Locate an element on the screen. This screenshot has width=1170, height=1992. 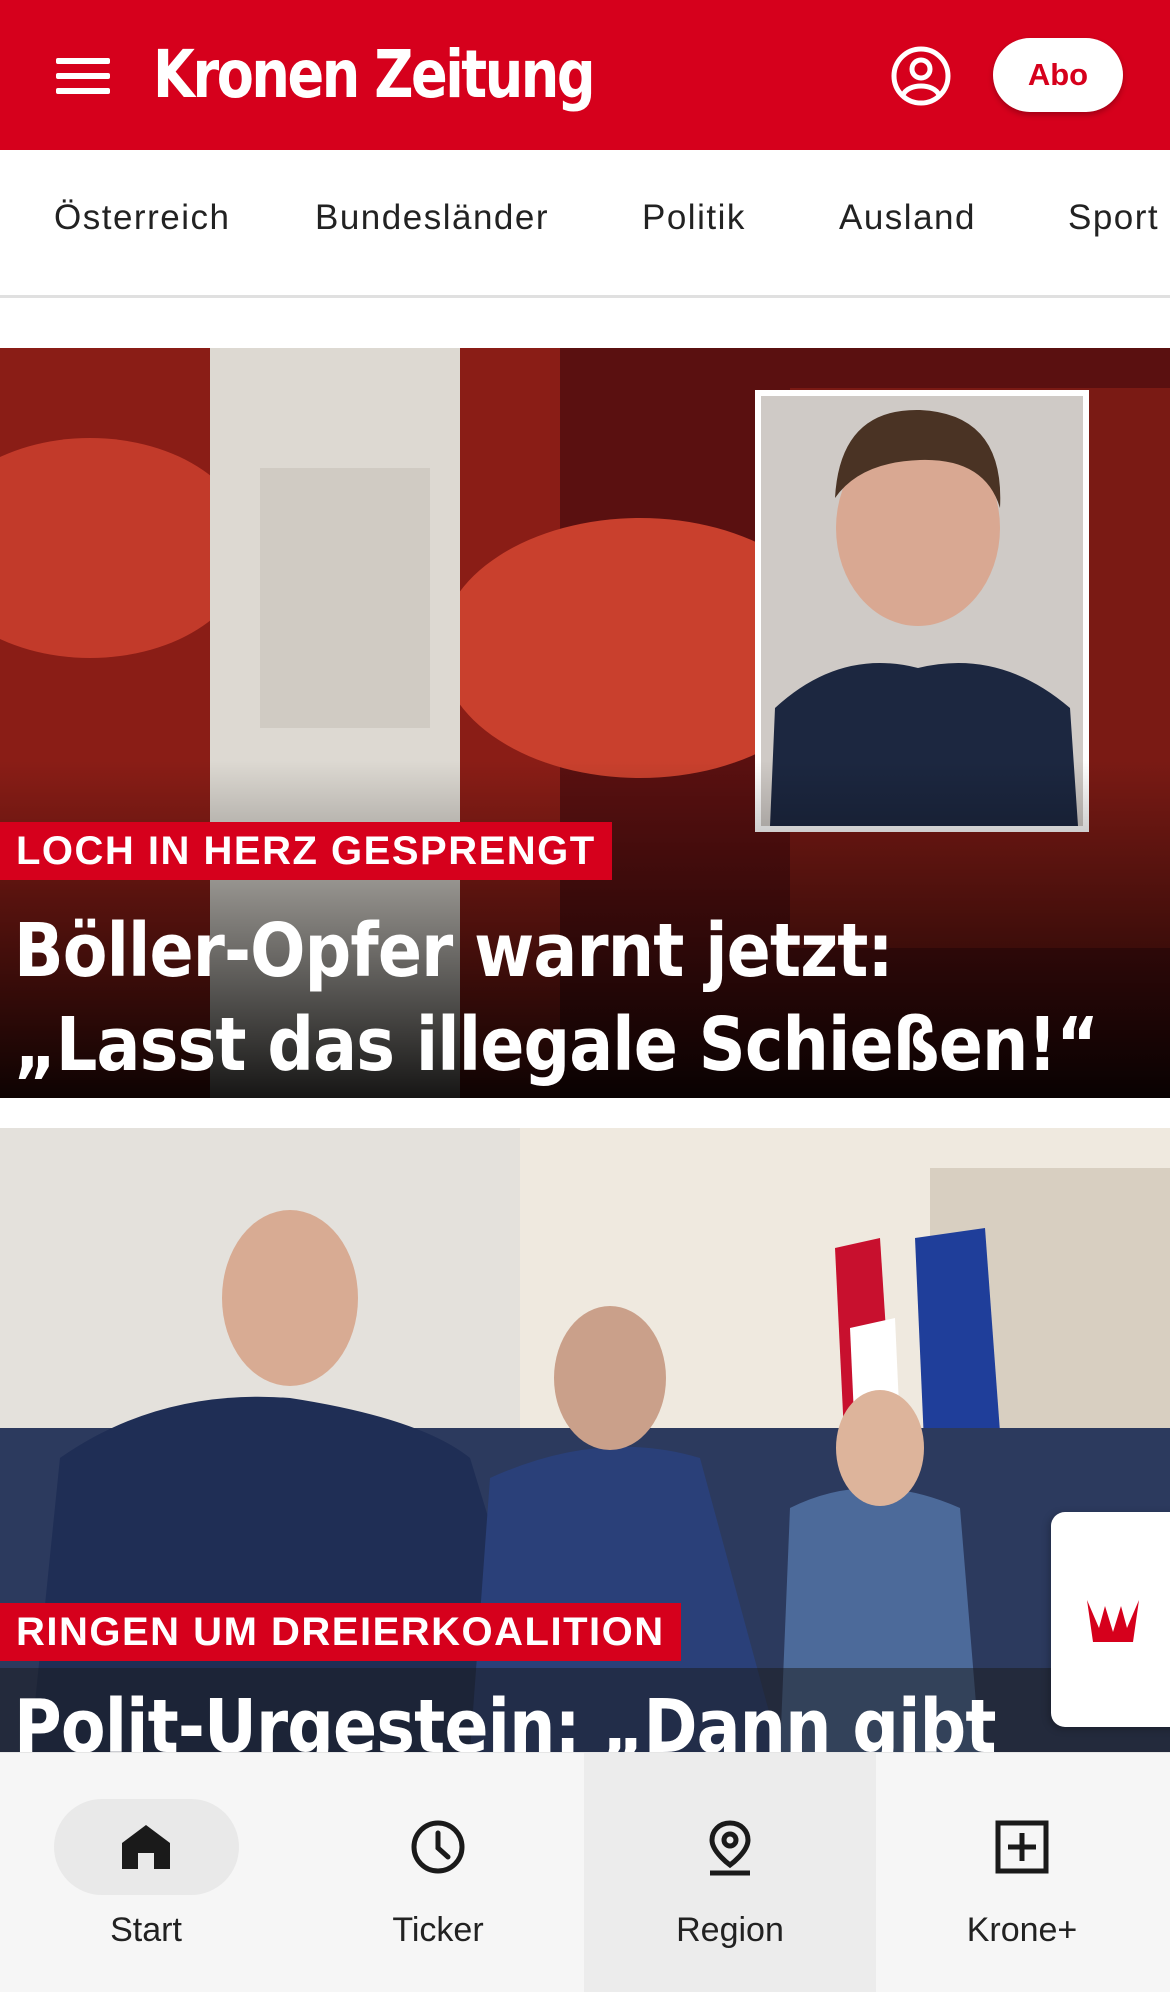
nav-krone-plus: Krone+ is located at coordinates (1022, 1872).